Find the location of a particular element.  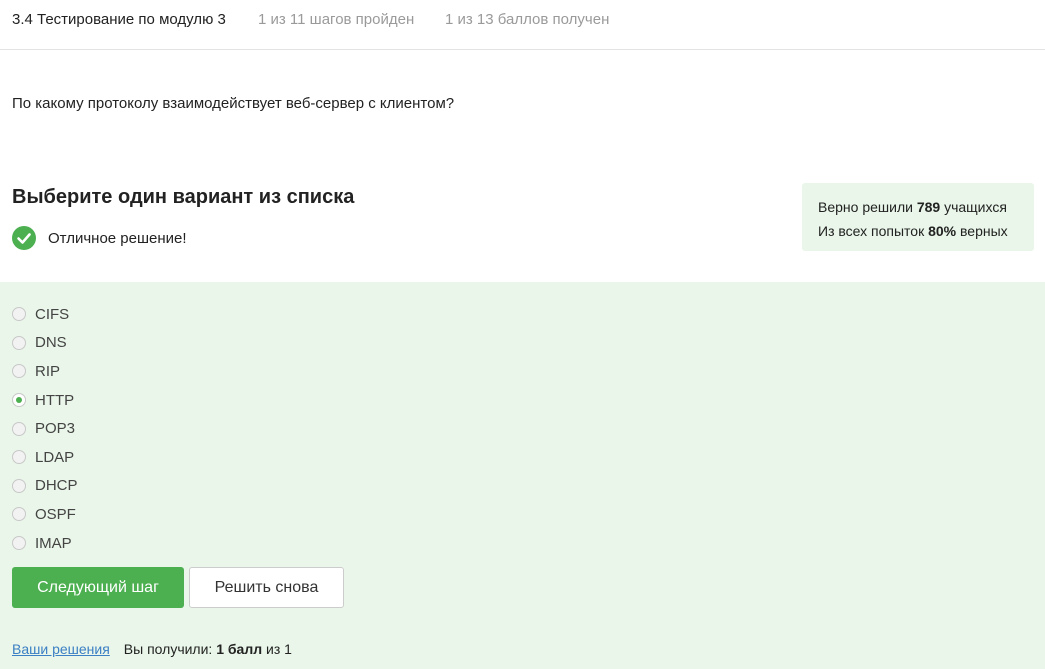

option-item: RIP is located at coordinates (45, 371).